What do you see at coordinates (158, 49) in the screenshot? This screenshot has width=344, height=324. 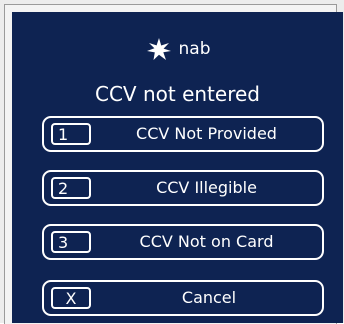 I see `star-icon` at bounding box center [158, 49].